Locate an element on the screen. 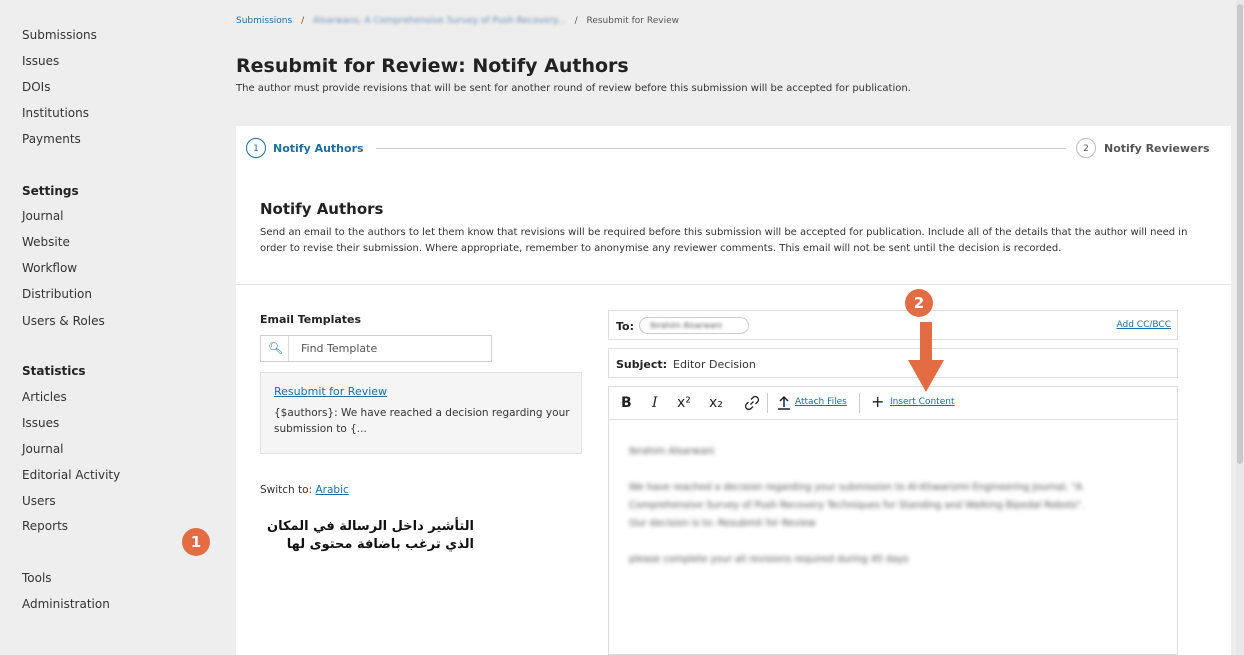 This screenshot has width=1244, height=655. scrollbar-thumb is located at coordinates (1240, 234).